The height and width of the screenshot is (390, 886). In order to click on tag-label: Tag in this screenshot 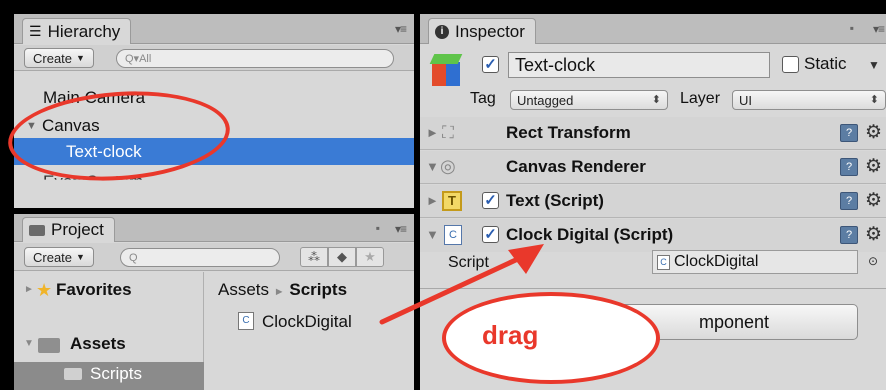, I will do `click(483, 98)`.